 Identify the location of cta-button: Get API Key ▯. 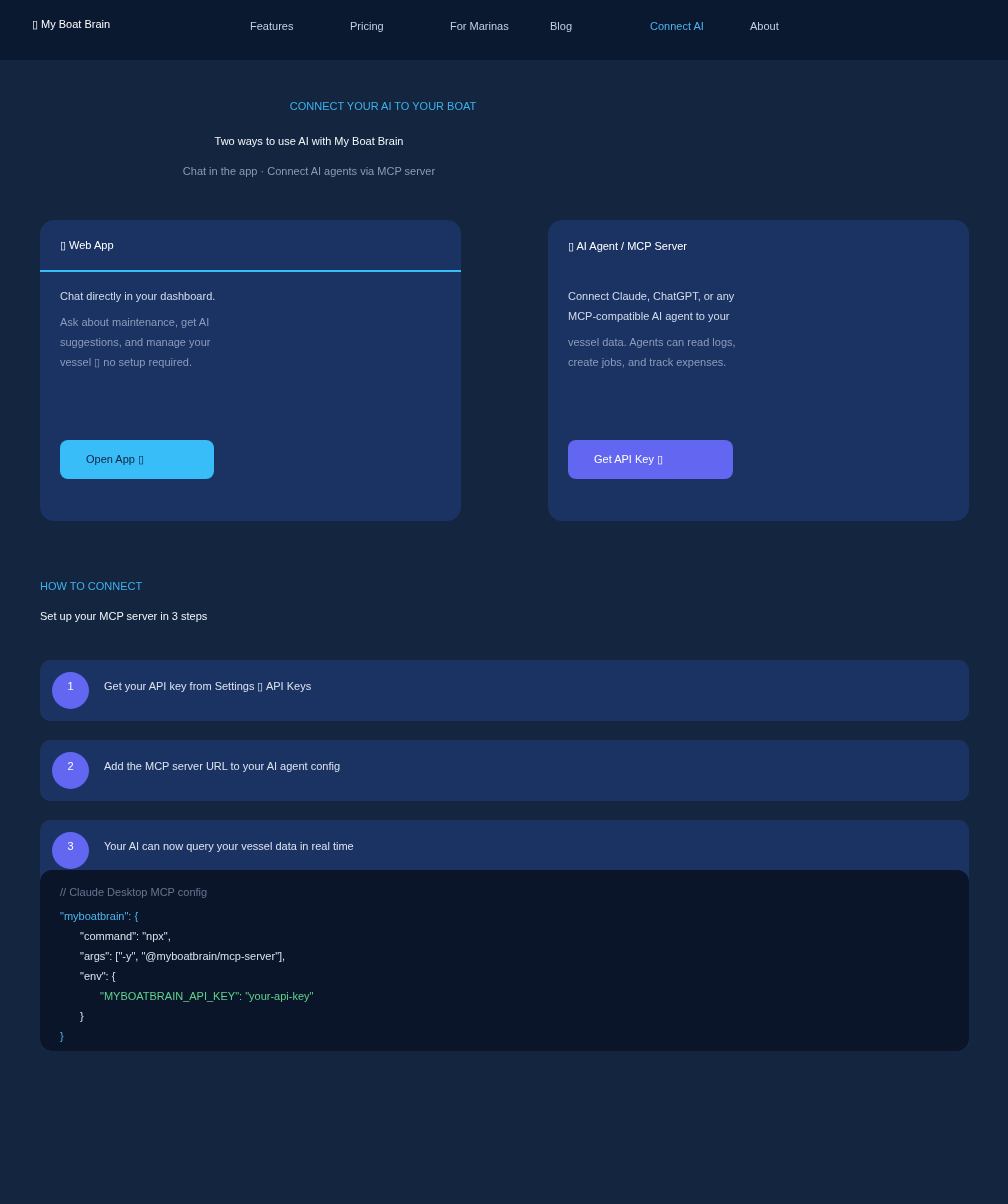
(650, 459).